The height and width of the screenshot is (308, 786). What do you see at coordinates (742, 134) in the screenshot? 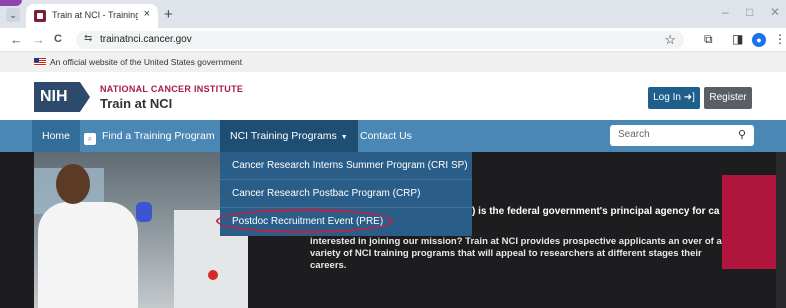
I see `search-icon: ⚲` at bounding box center [742, 134].